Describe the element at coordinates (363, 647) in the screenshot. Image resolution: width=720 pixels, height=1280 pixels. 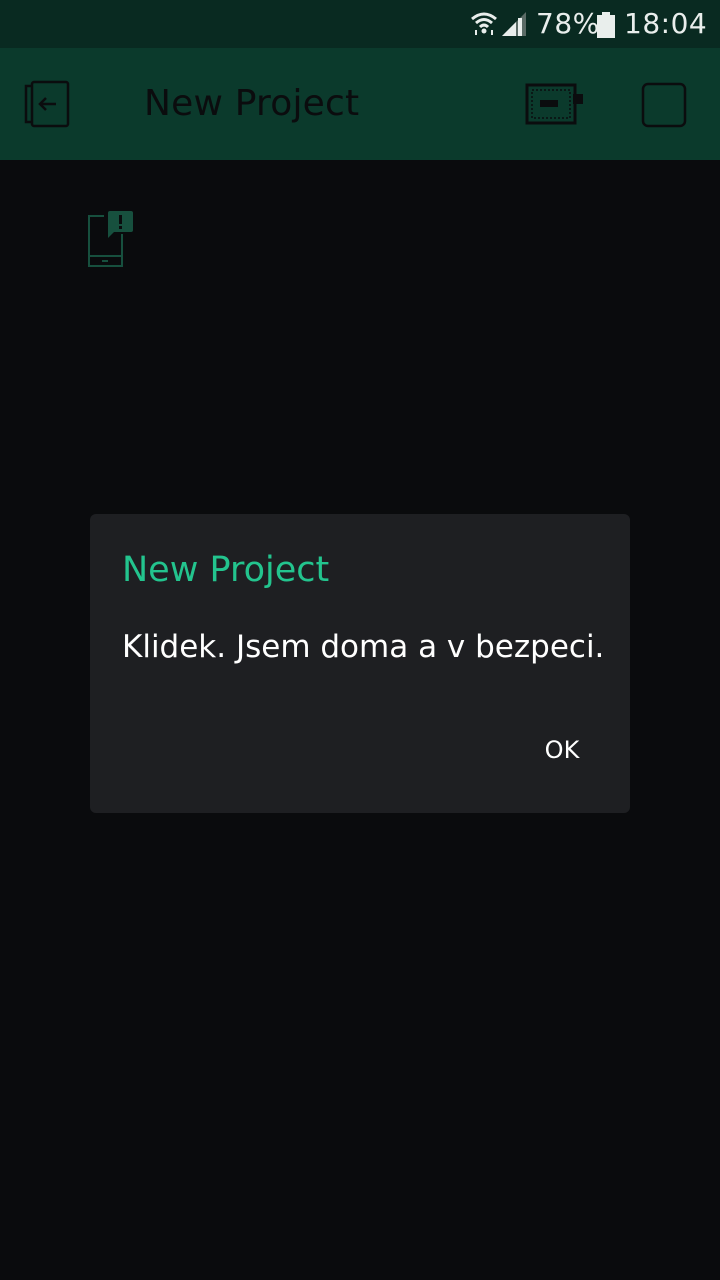
I see `dialog-message: Klidek. Jsem doma a v bezpeci.` at that location.